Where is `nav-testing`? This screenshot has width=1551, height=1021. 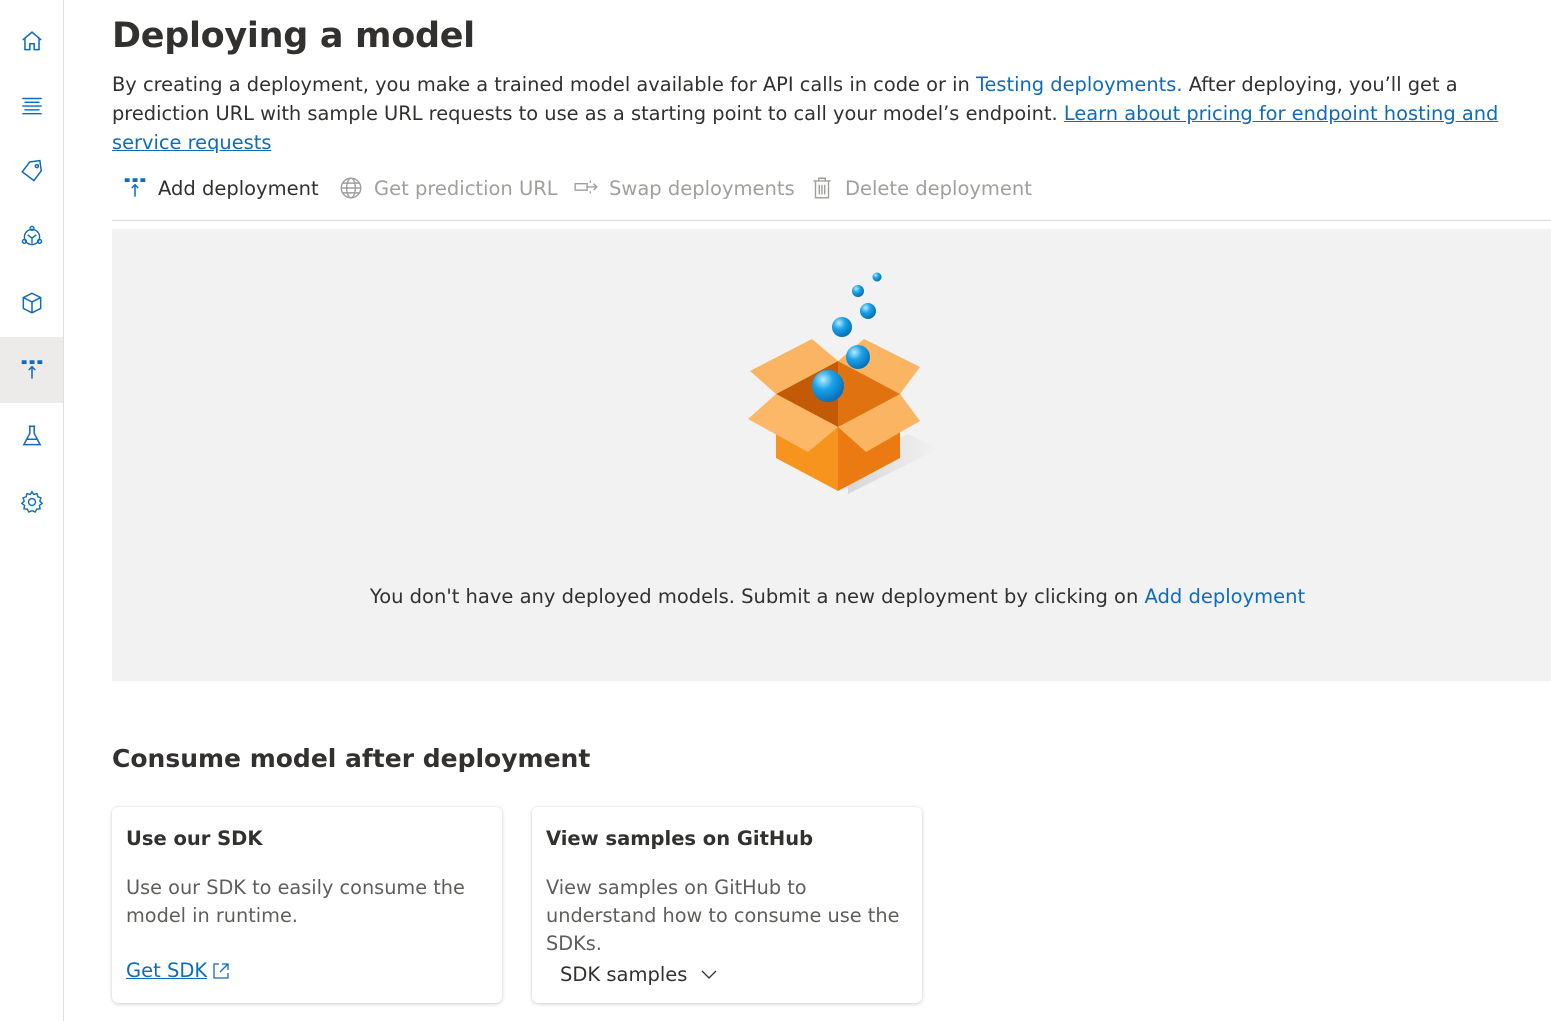
nav-testing is located at coordinates (31, 436).